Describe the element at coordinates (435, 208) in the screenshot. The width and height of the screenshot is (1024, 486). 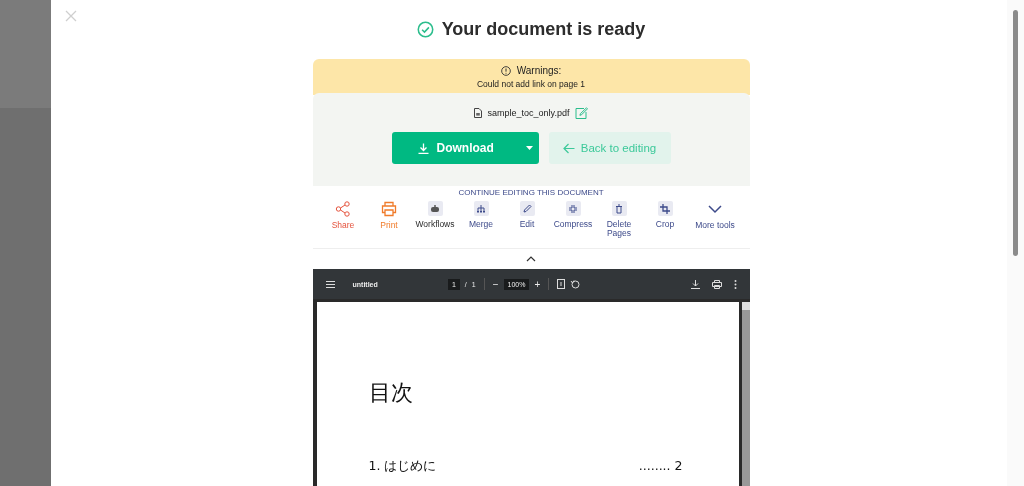
I see `workflows-icon` at that location.